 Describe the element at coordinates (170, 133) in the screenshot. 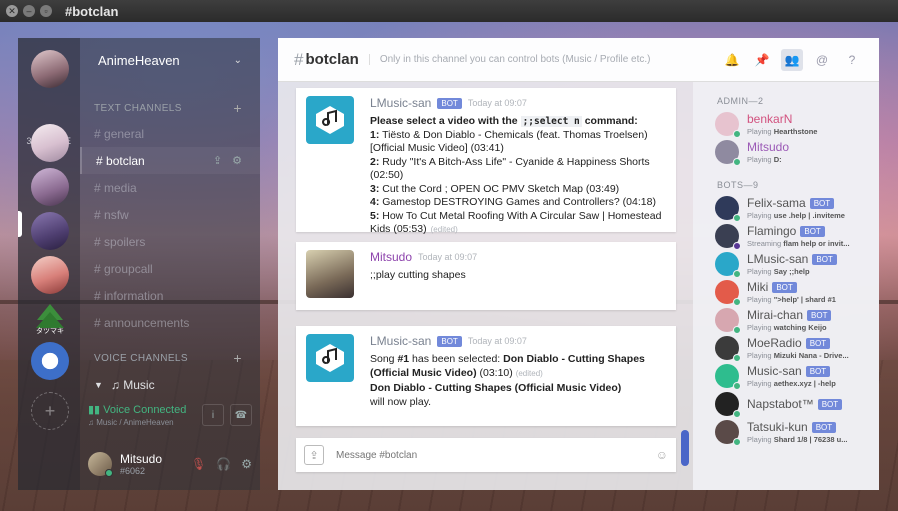

I see `channel-general: # general` at that location.